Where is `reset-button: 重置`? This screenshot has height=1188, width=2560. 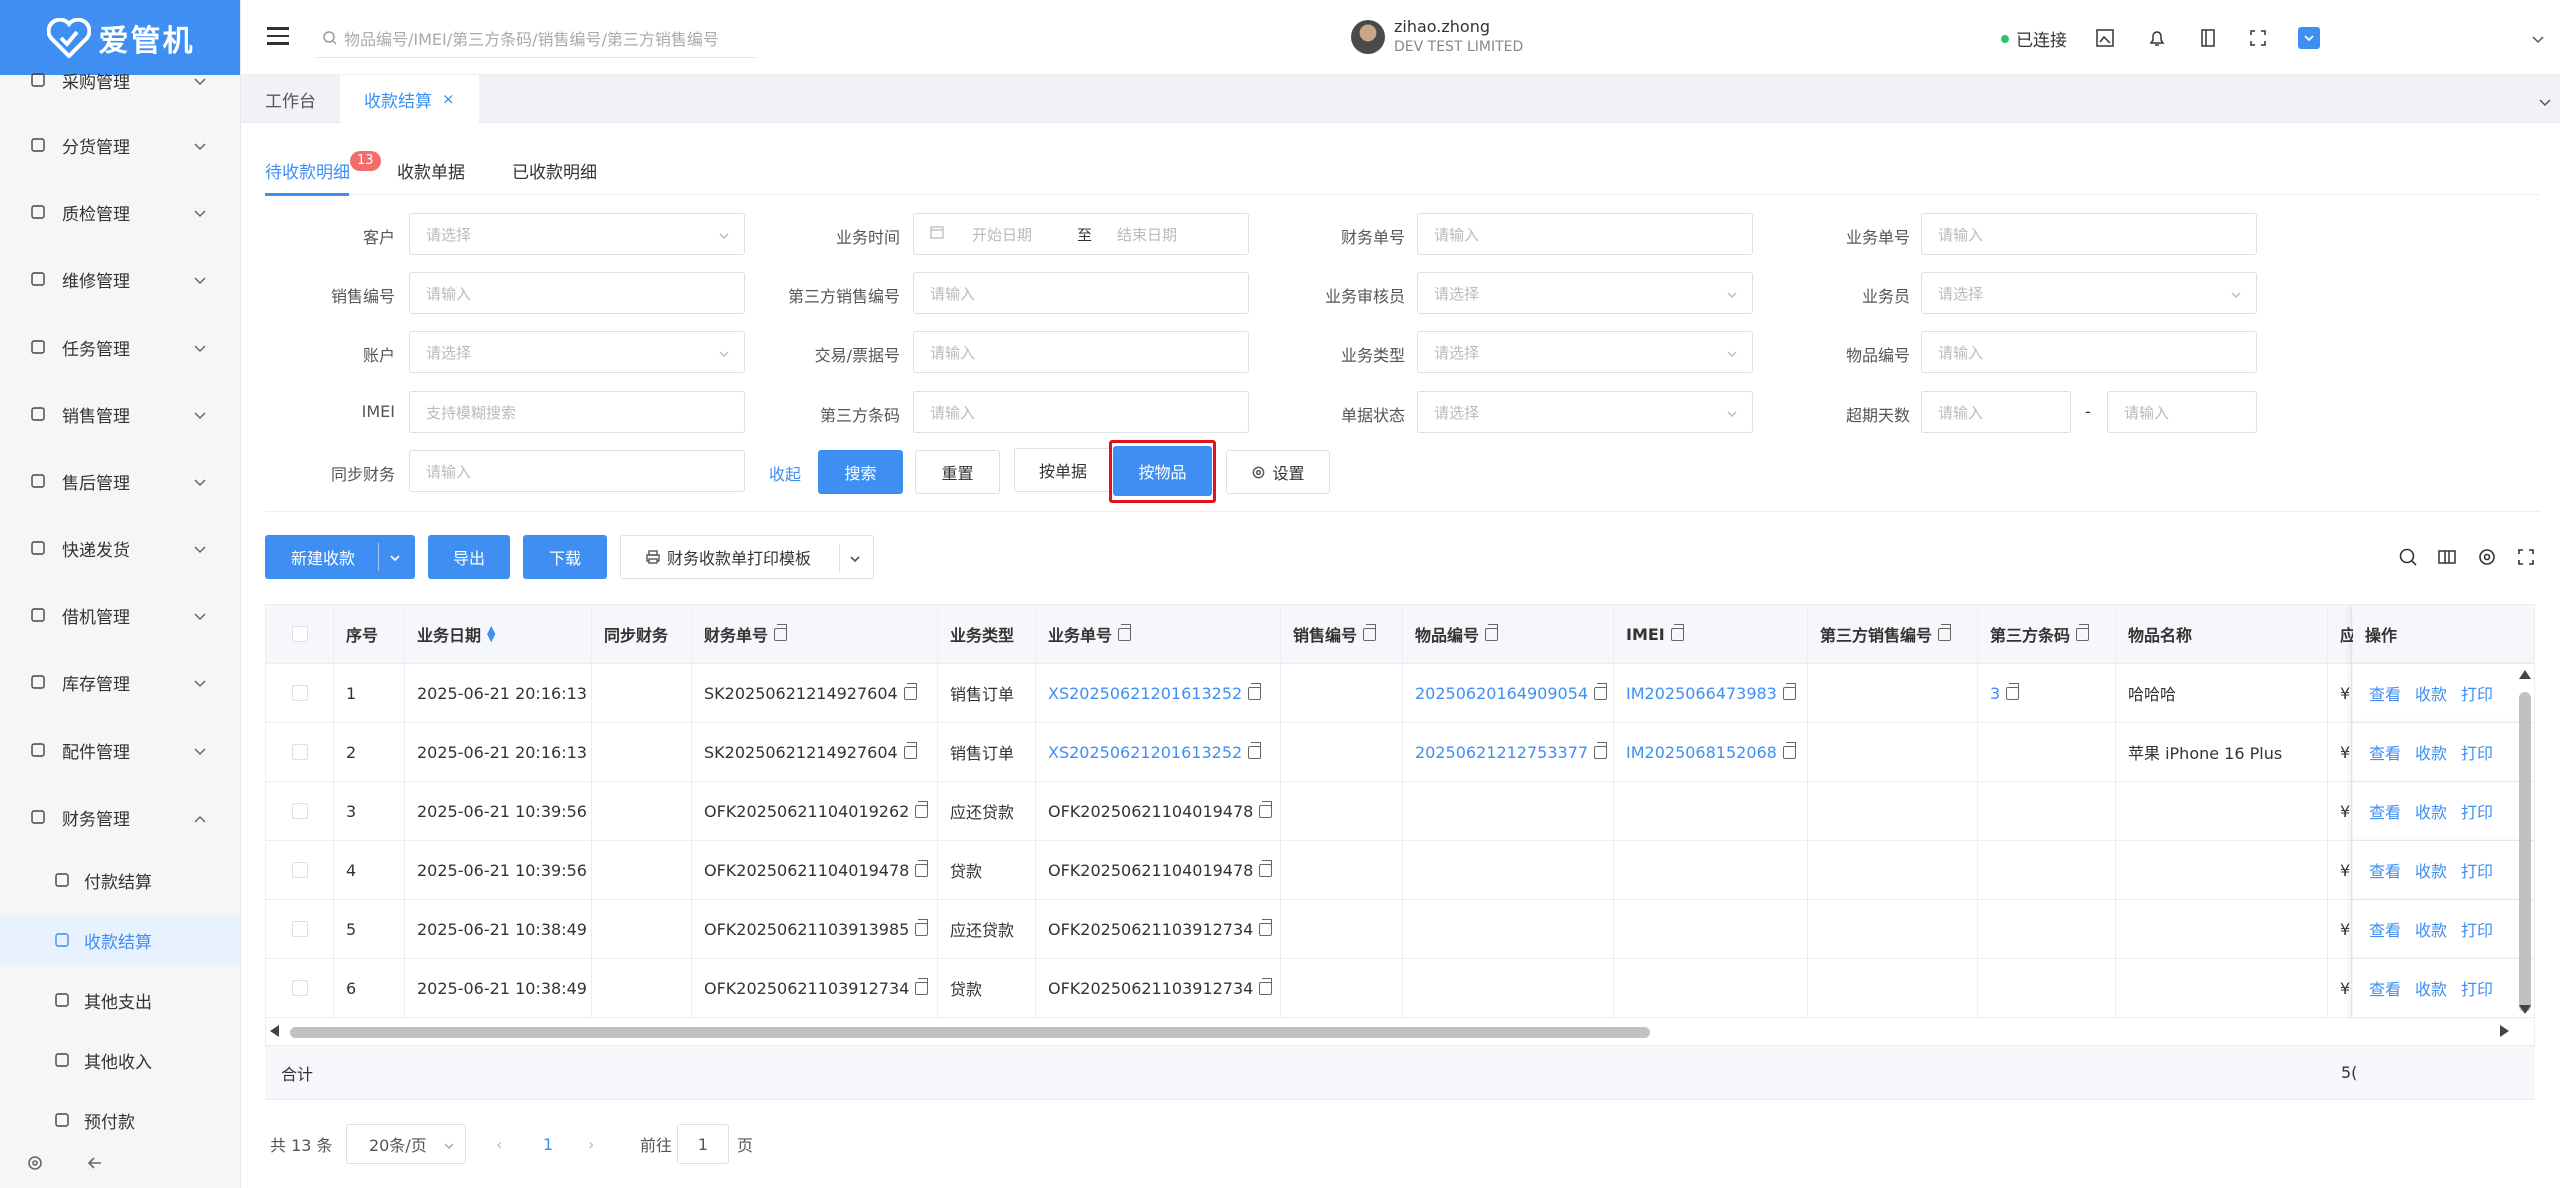
reset-button: 重置 is located at coordinates (957, 472).